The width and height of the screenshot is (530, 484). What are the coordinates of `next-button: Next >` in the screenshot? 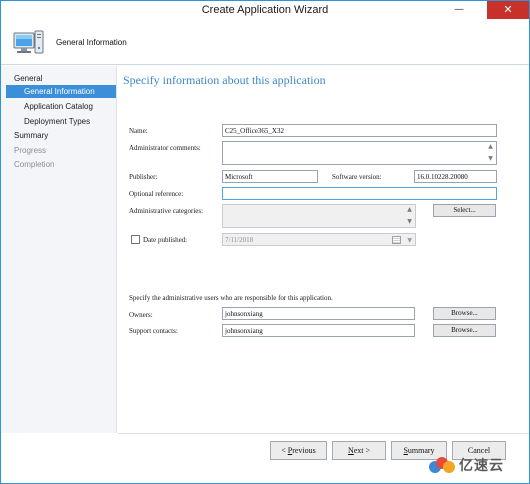 It's located at (359, 450).